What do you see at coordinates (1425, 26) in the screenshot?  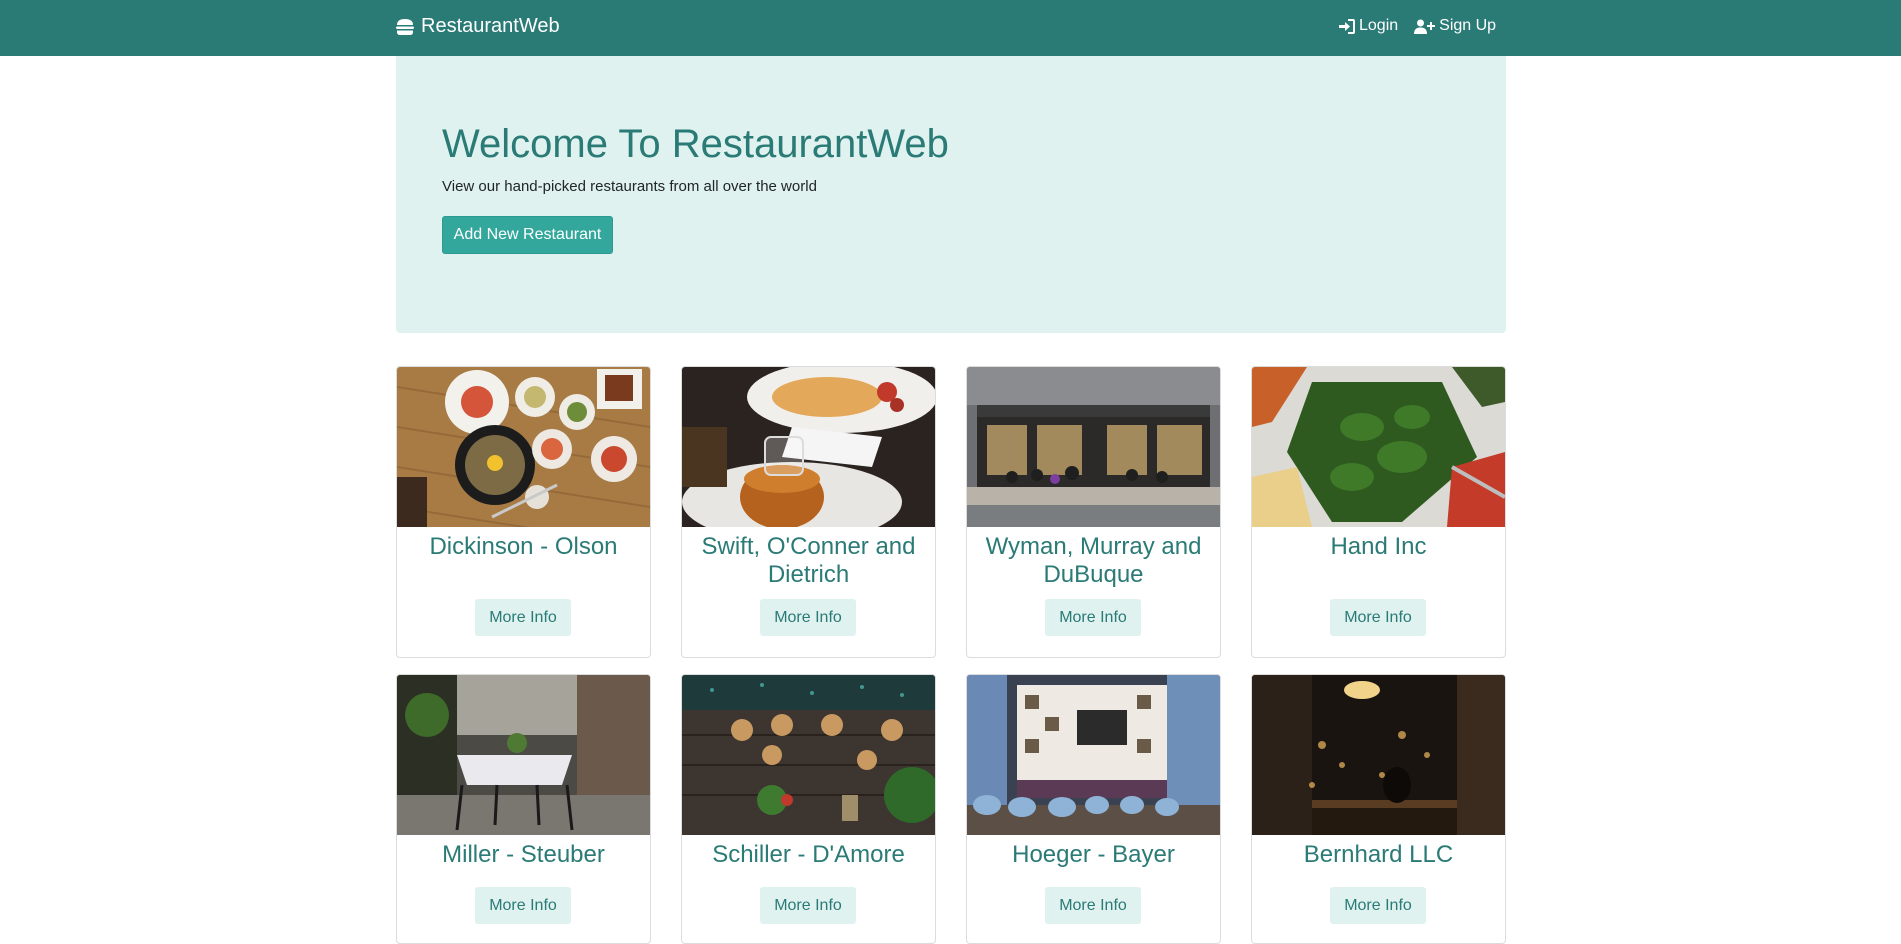 I see `user-plus-icon` at bounding box center [1425, 26].